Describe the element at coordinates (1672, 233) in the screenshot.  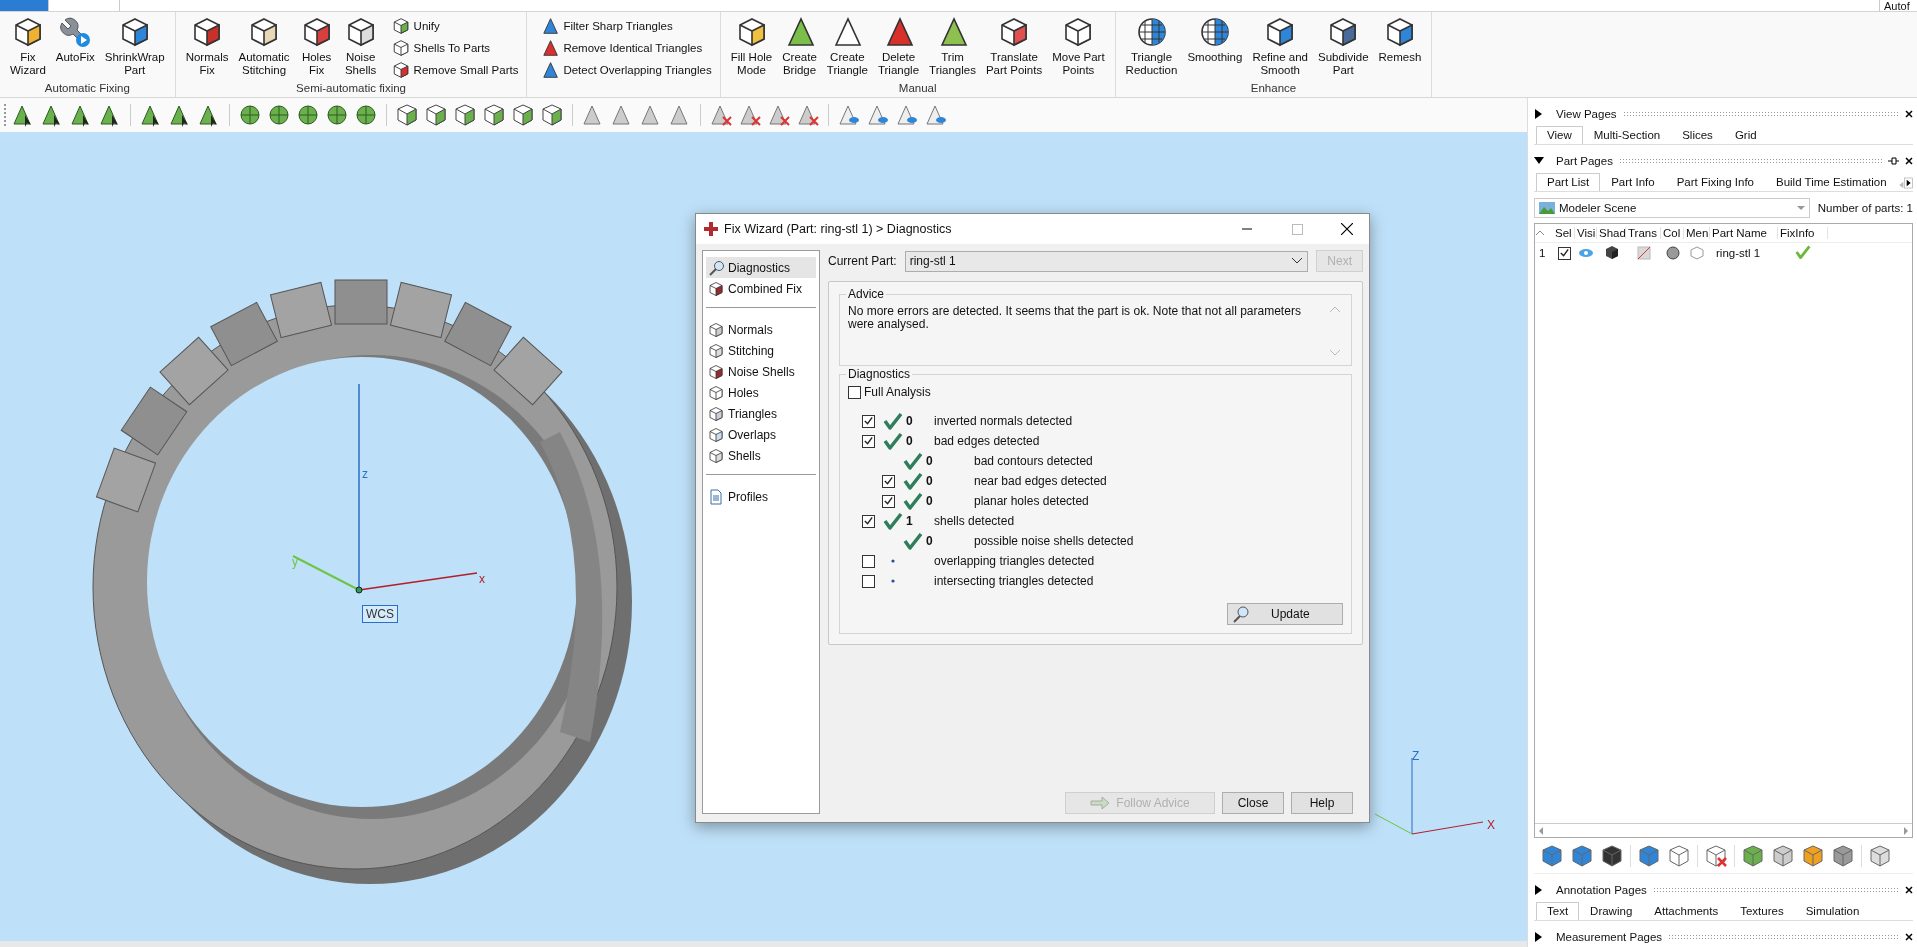
I see `column-header: Col` at that location.